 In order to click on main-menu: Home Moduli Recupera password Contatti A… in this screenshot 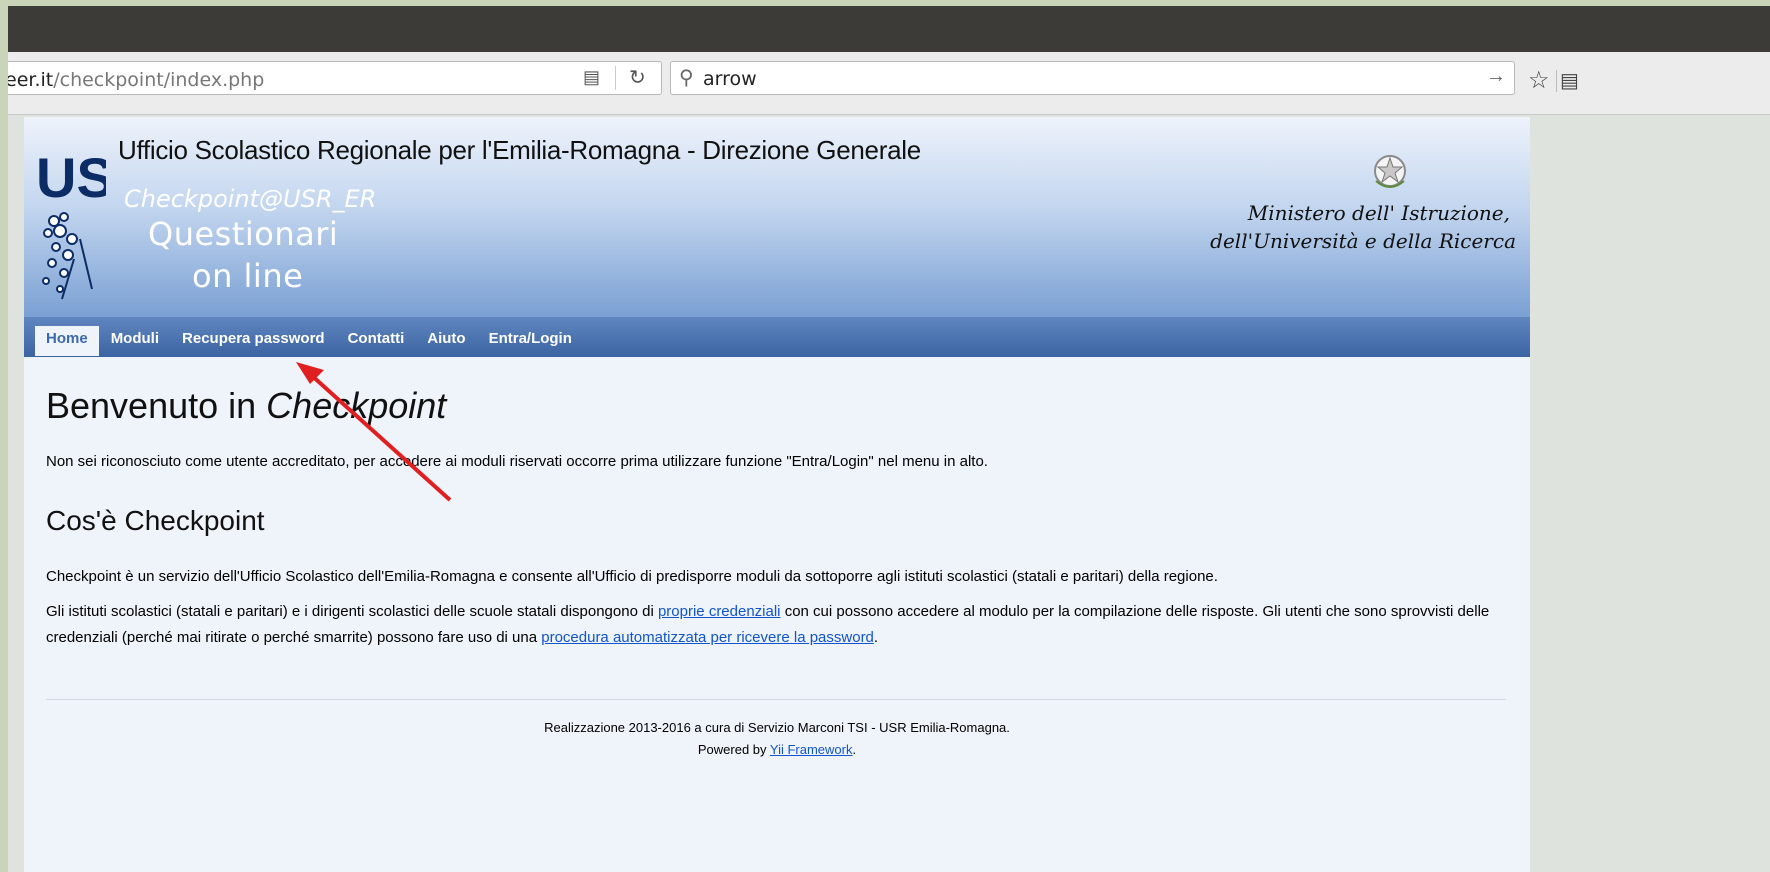, I will do `click(777, 337)`.